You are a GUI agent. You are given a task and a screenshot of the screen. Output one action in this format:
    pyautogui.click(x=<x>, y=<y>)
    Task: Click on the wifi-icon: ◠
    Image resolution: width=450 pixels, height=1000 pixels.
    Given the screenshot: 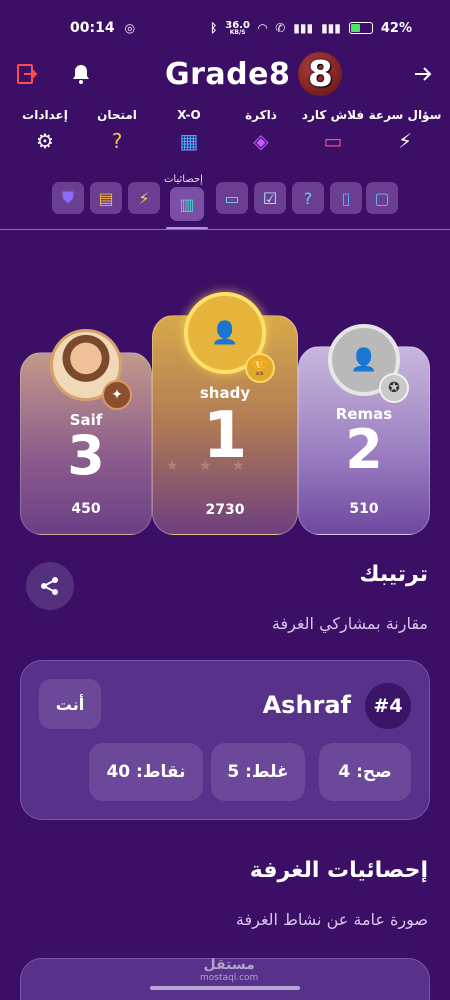 What is the action you would take?
    pyautogui.click(x=262, y=28)
    